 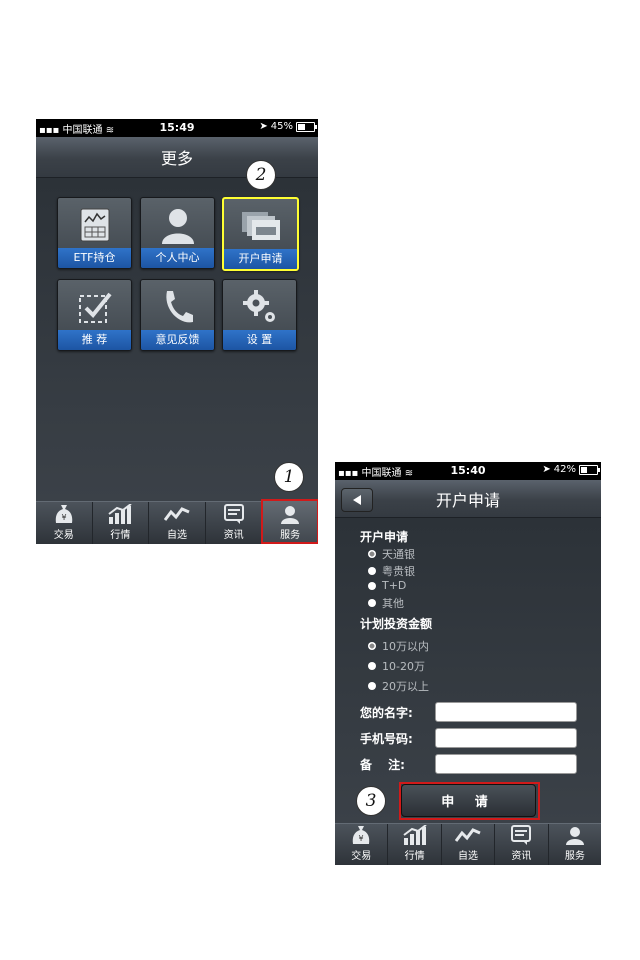 What do you see at coordinates (384, 537) in the screenshot?
I see `account-type-heading: 开户申请` at bounding box center [384, 537].